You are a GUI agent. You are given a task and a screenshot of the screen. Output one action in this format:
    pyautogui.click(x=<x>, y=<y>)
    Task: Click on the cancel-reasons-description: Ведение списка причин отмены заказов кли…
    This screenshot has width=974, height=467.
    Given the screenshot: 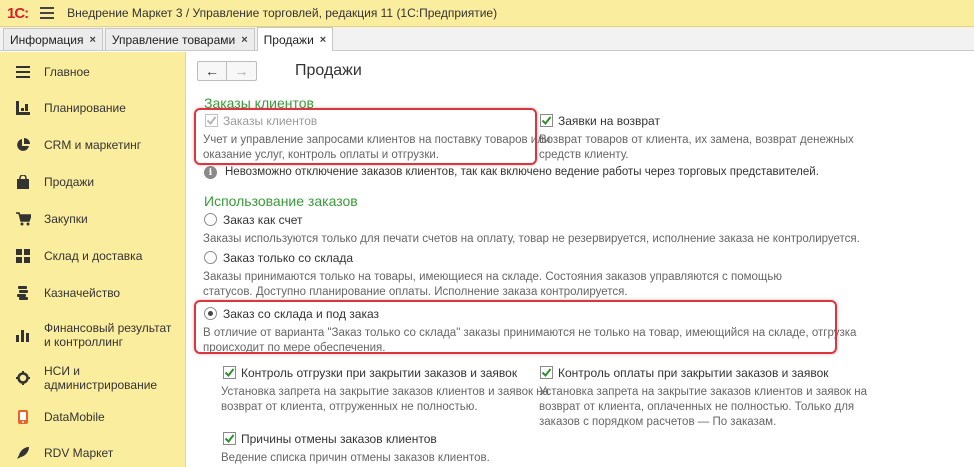 What is the action you would take?
    pyautogui.click(x=355, y=458)
    